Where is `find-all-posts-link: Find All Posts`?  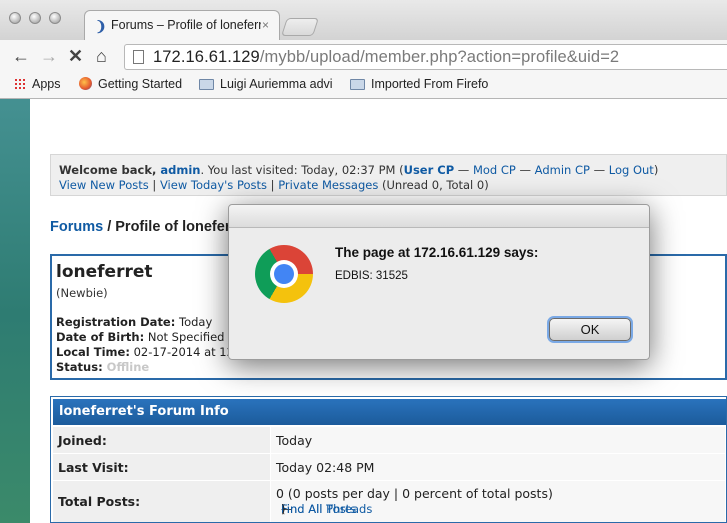
find-all-posts-link: Find All Posts is located at coordinates (318, 509).